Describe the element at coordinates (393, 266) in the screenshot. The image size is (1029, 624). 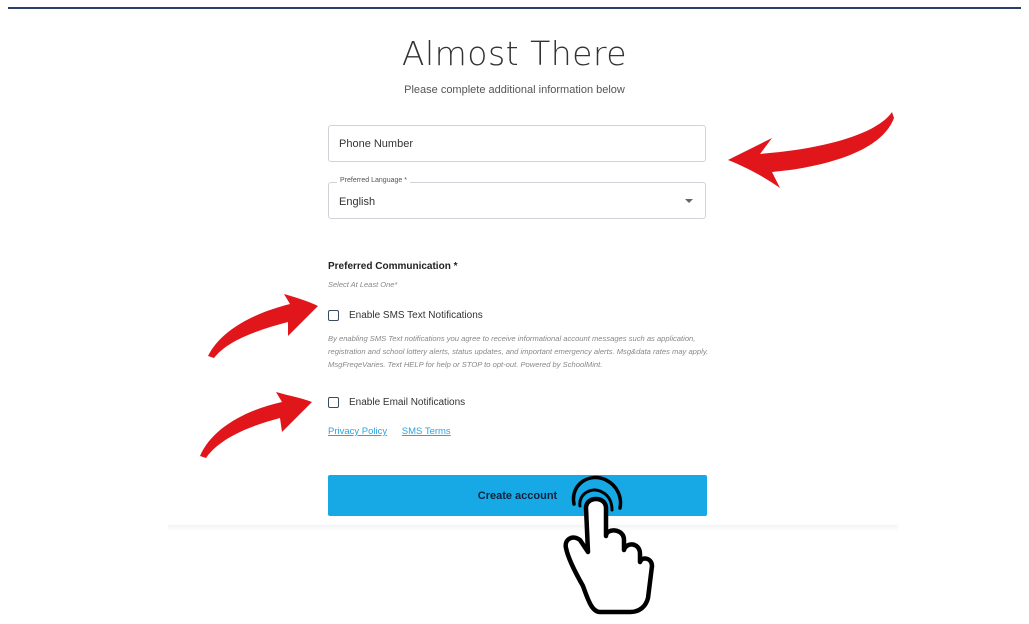
I see `preferred-communication-heading: Preferred Communication *` at that location.